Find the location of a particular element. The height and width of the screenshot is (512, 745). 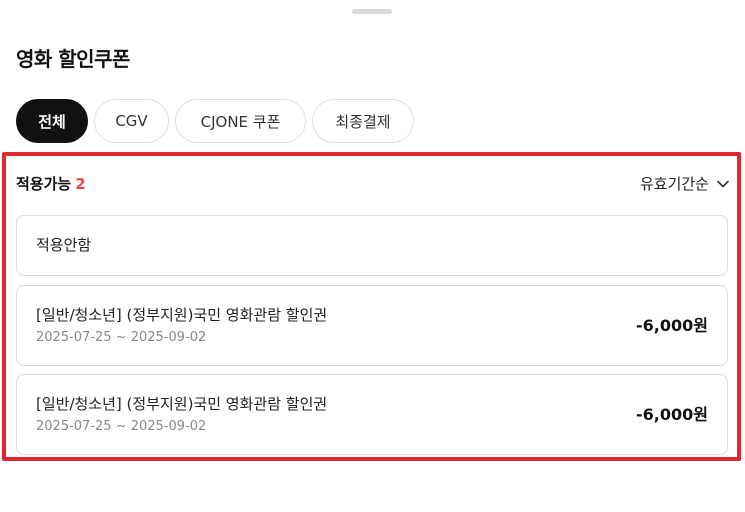

section-header: 적용가능 2 is located at coordinates (51, 184).